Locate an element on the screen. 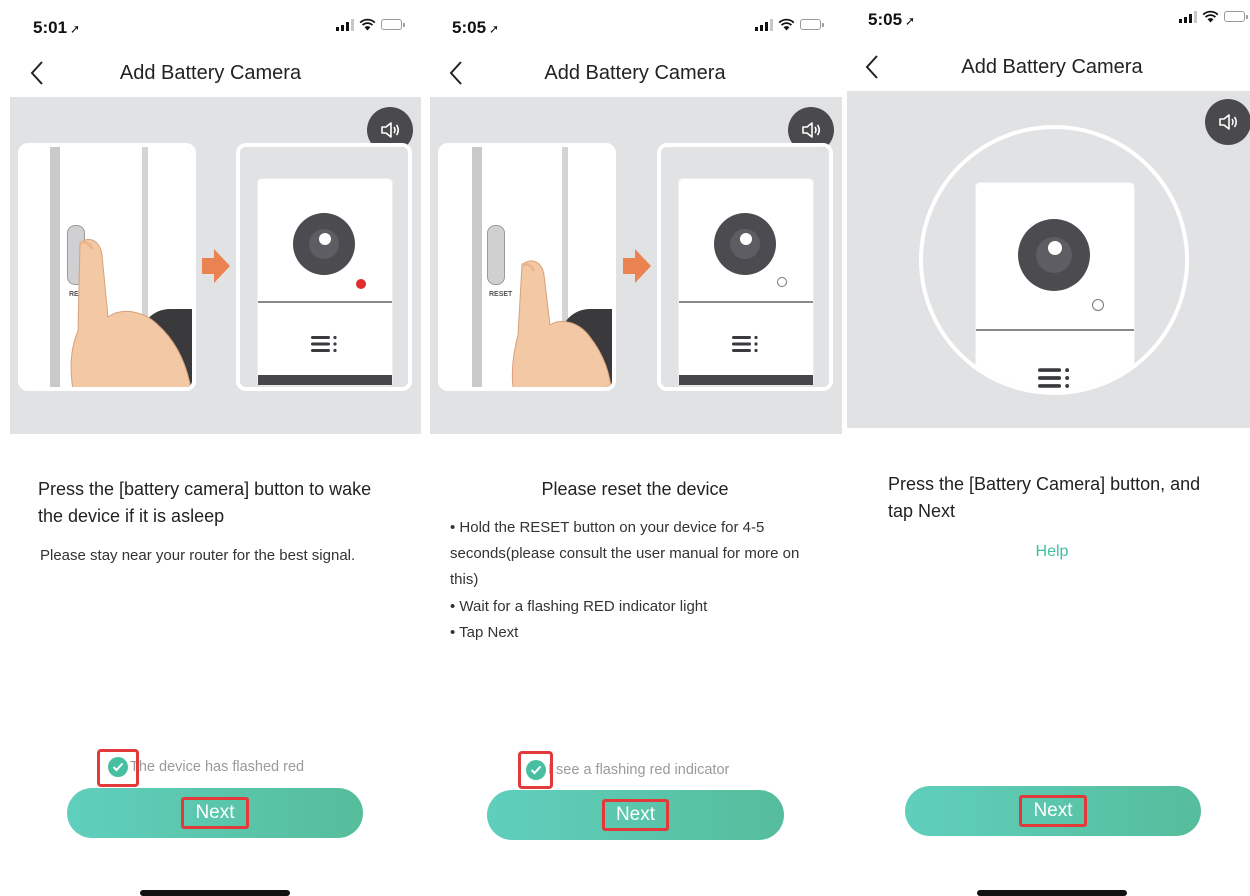 Image resolution: width=1250 pixels, height=896 pixels. instruction-illustration is located at coordinates (1048, 259).